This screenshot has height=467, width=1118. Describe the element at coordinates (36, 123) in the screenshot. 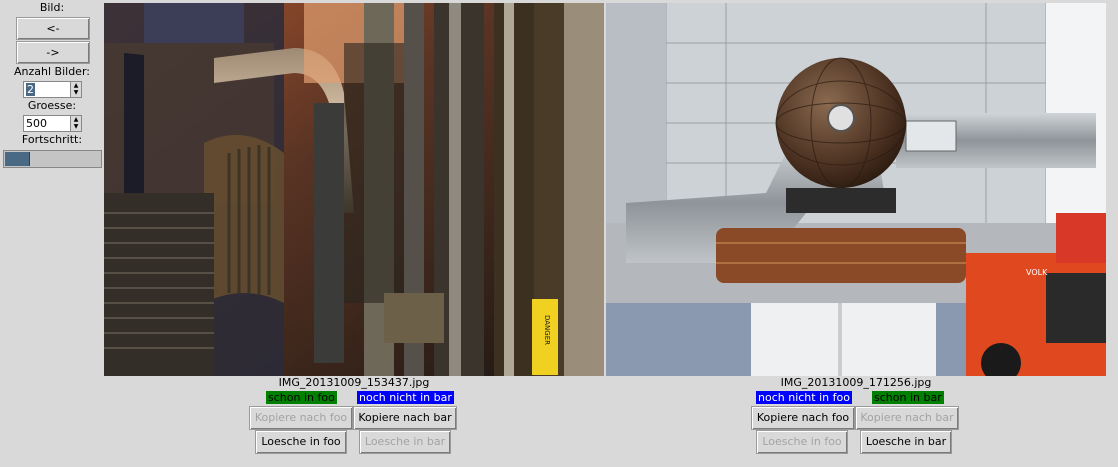

I see `groesse-value: 500` at that location.